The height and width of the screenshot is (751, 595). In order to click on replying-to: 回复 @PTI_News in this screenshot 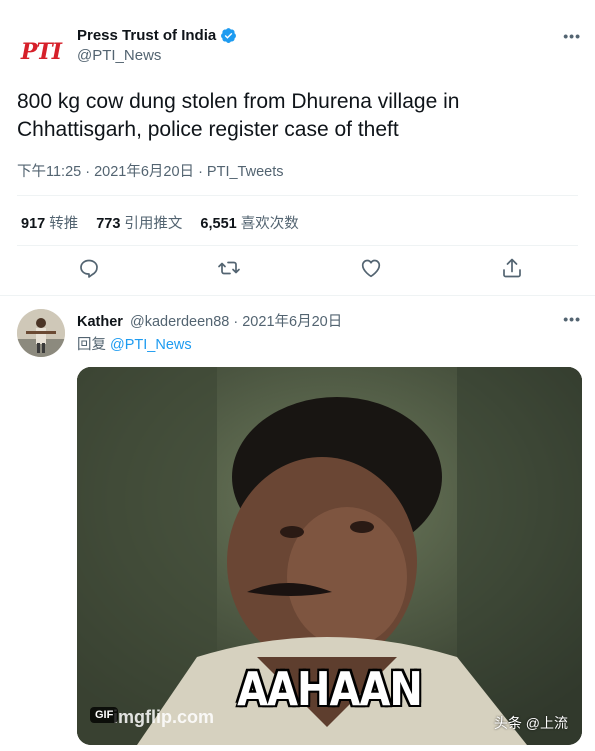, I will do `click(134, 343)`.